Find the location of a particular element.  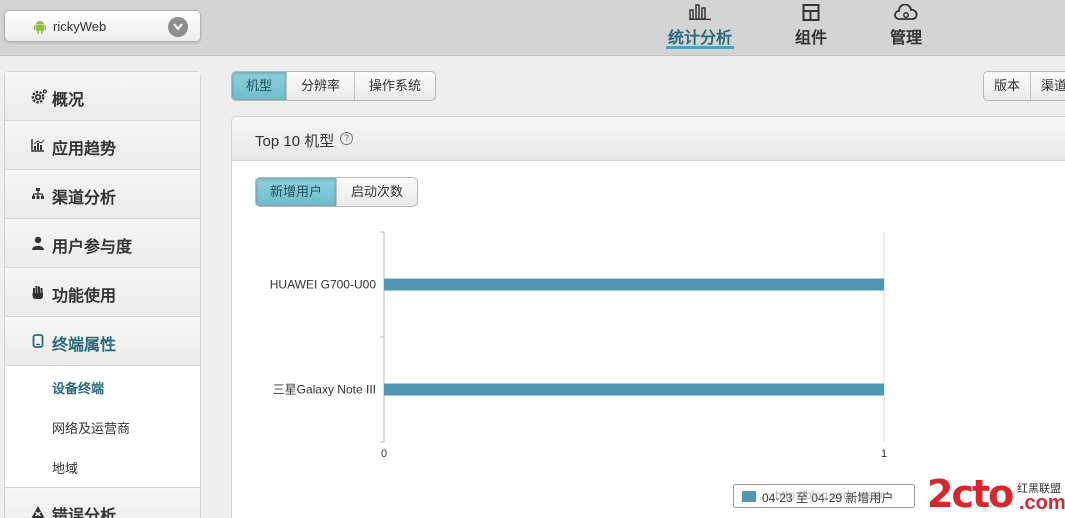

metric-tabs: 新增用户 启动次数 is located at coordinates (337, 192).